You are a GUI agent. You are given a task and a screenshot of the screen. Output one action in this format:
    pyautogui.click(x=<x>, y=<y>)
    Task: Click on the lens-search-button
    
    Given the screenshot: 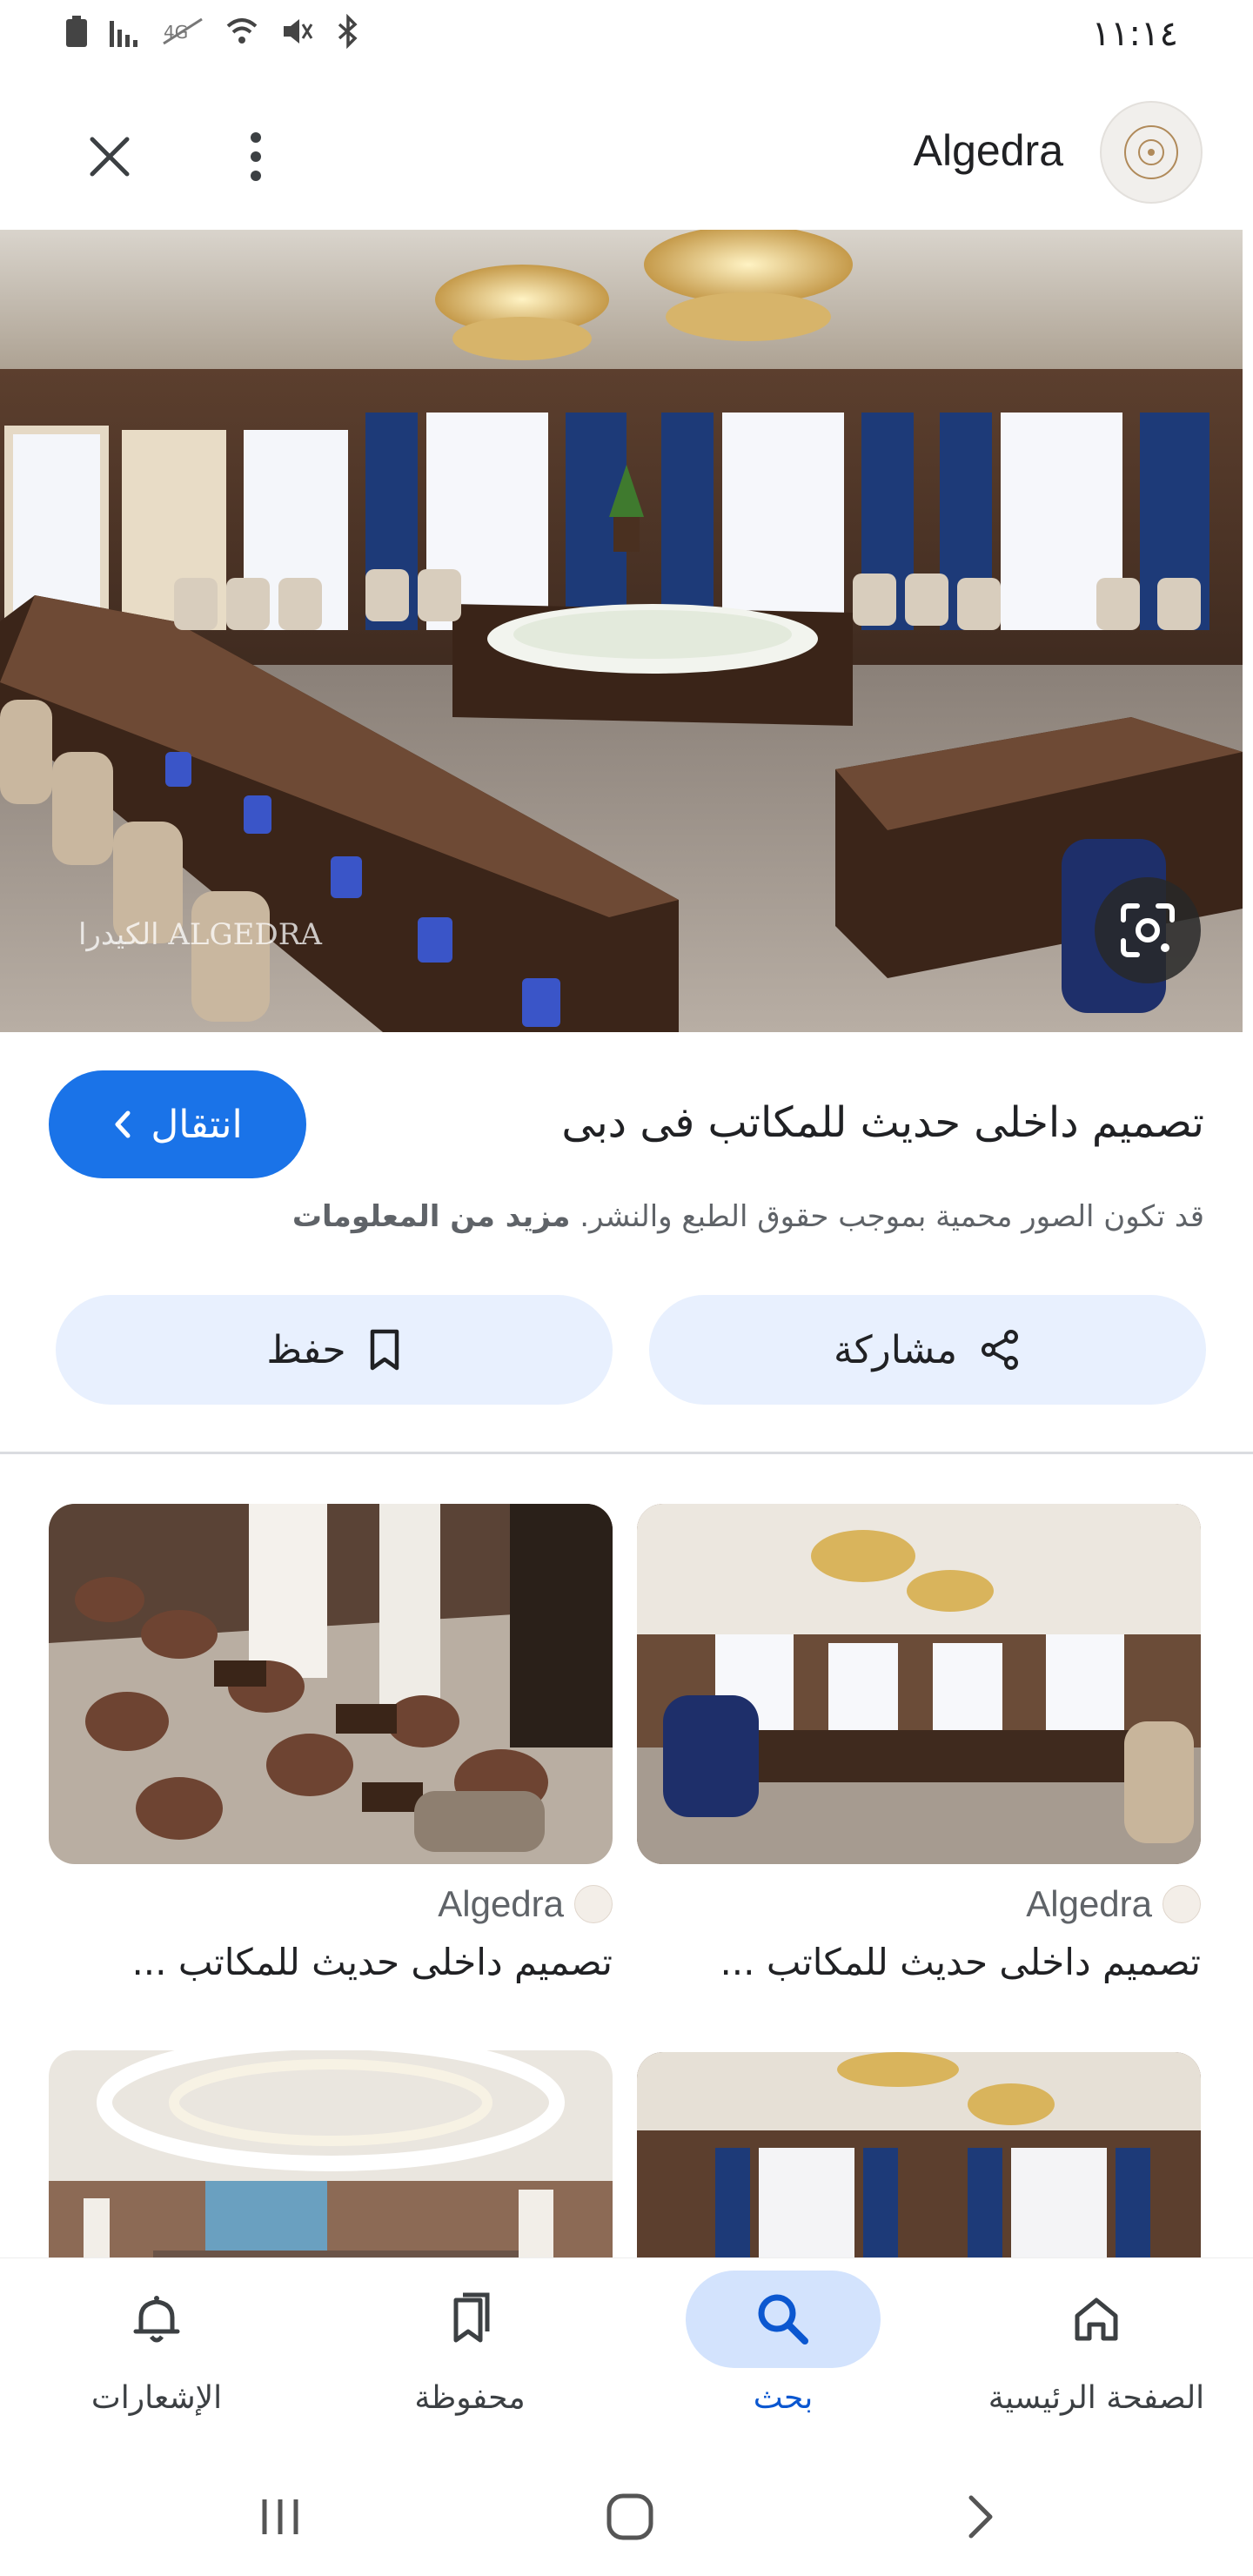 What is the action you would take?
    pyautogui.click(x=1148, y=930)
    